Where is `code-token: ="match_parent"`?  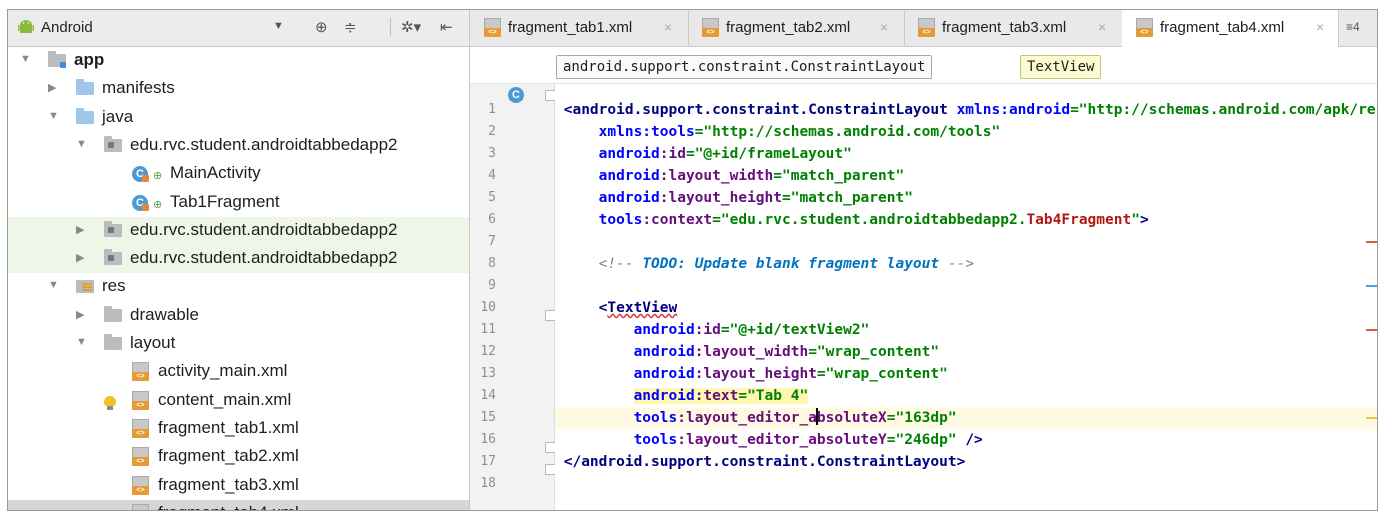 code-token: ="match_parent" is located at coordinates (847, 198).